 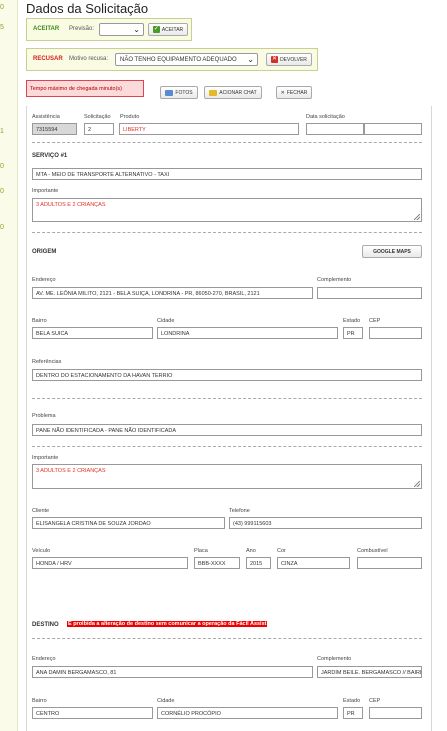 I want to click on year-field: 2015, so click(x=258, y=563).